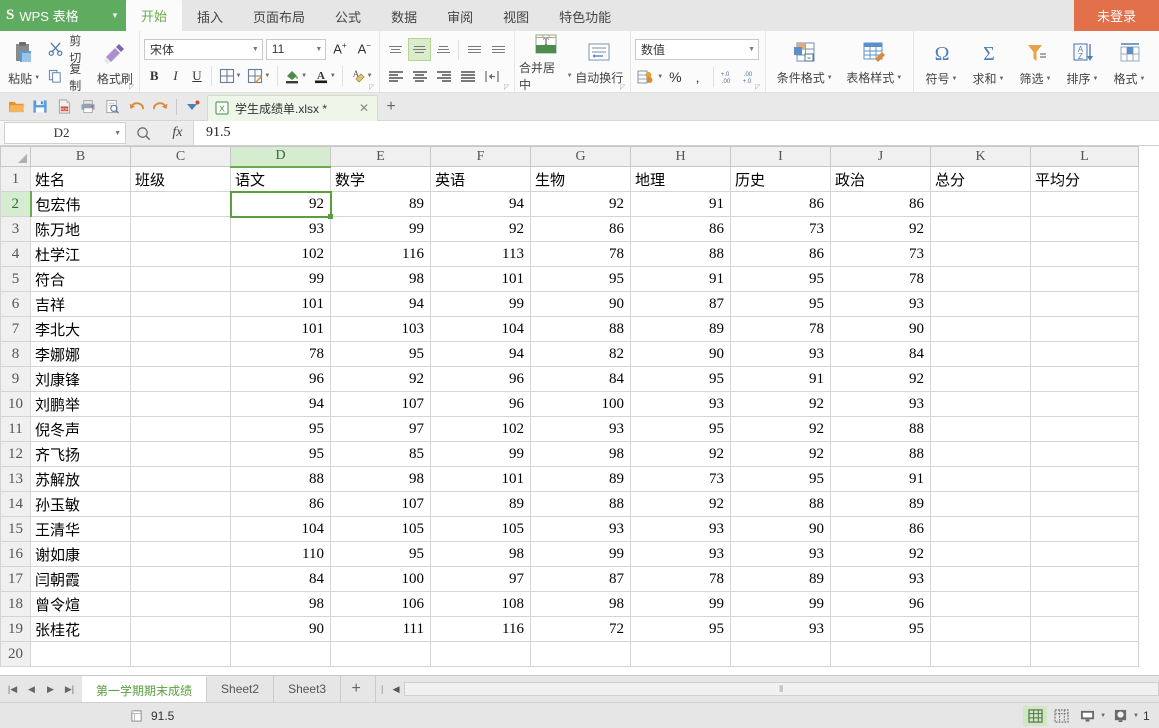  I want to click on cell-G5: 95, so click(580, 279).